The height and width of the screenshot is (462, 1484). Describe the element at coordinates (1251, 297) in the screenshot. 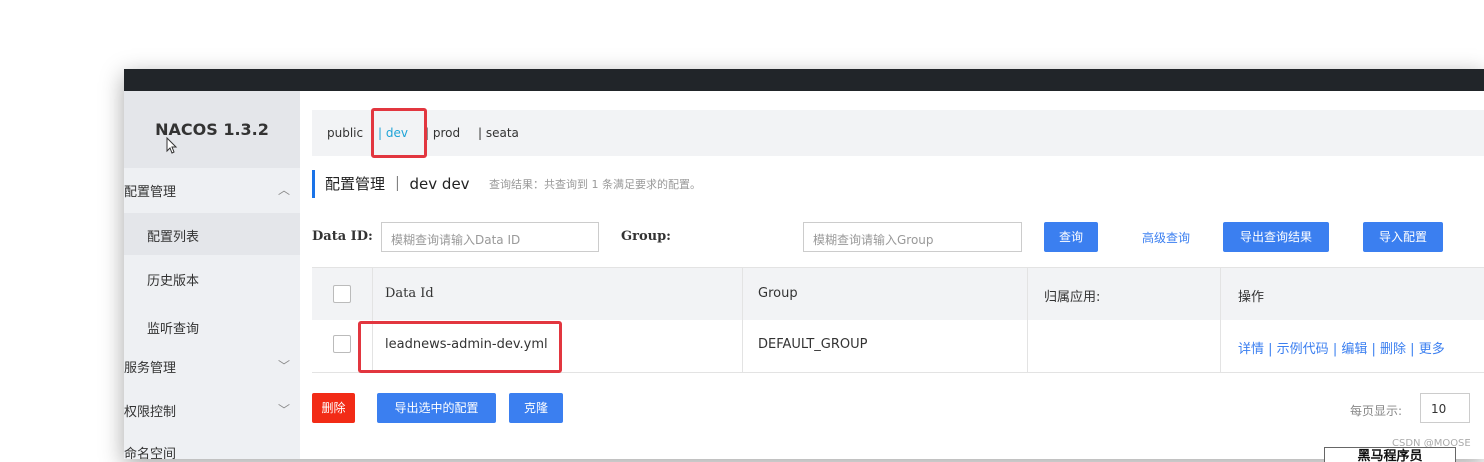

I see `column-header-actions: 操作` at that location.